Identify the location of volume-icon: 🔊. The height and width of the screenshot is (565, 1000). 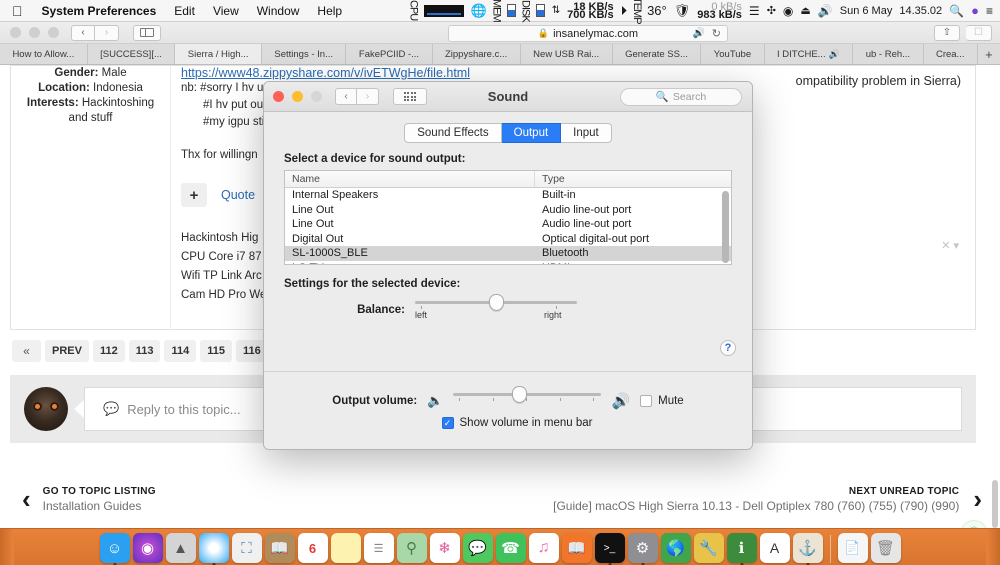
(825, 11).